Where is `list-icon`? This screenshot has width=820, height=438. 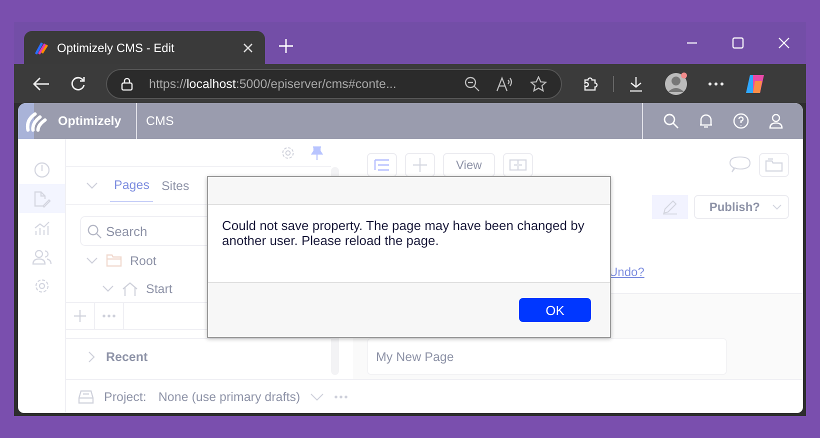
list-icon is located at coordinates (382, 165).